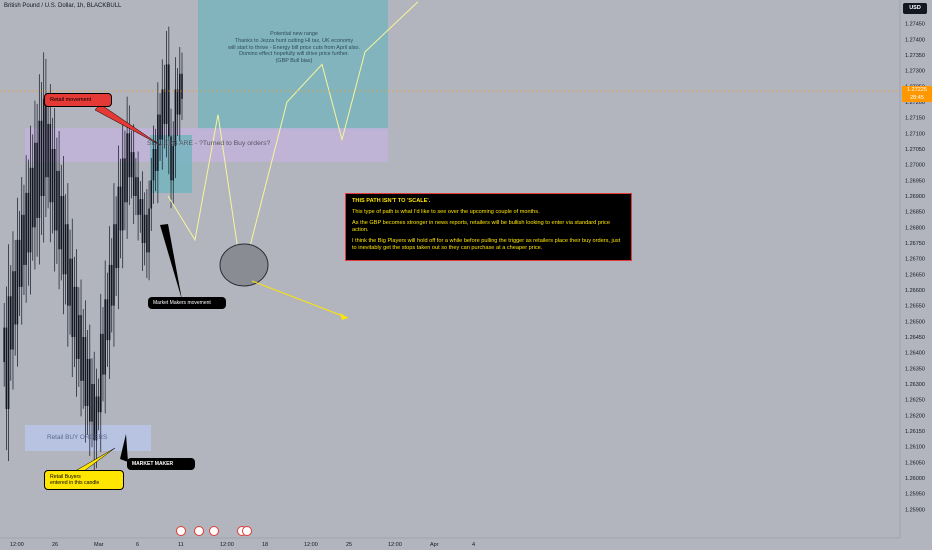  What do you see at coordinates (915, 307) in the screenshot?
I see `y-tick-label: 1.26550` at bounding box center [915, 307].